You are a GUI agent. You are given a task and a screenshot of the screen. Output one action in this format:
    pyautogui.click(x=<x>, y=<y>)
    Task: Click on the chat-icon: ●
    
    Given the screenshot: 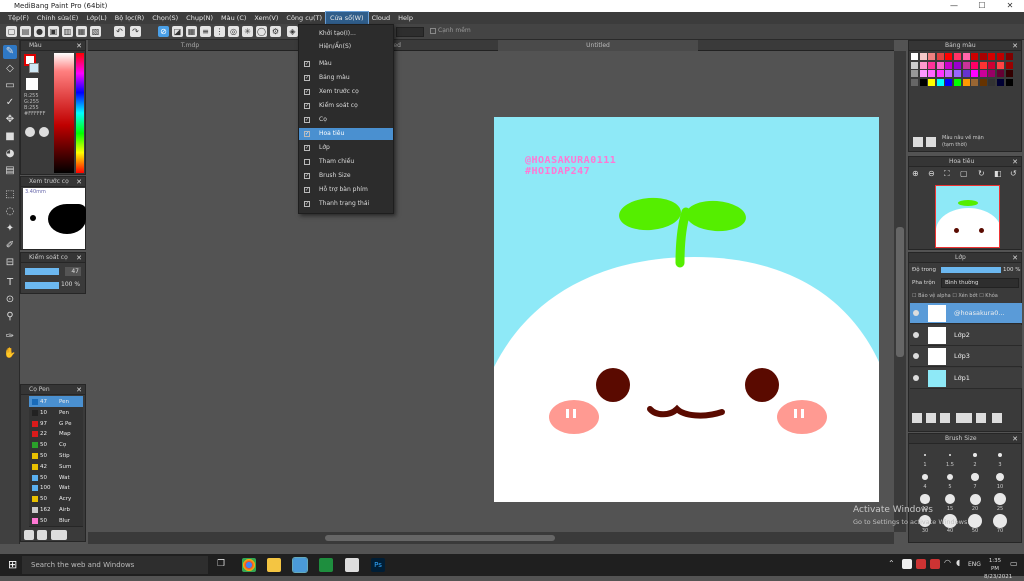 What is the action you would take?
    pyautogui.click(x=39, y=31)
    